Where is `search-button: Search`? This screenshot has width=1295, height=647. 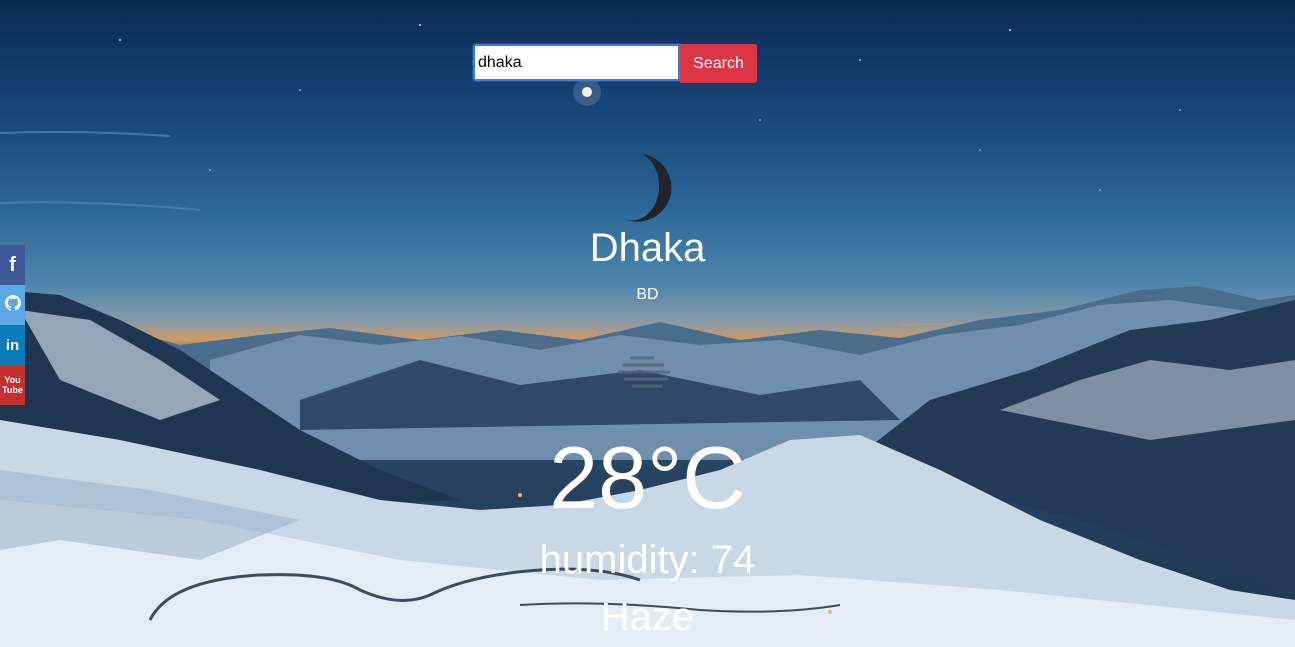
search-button: Search is located at coordinates (718, 63).